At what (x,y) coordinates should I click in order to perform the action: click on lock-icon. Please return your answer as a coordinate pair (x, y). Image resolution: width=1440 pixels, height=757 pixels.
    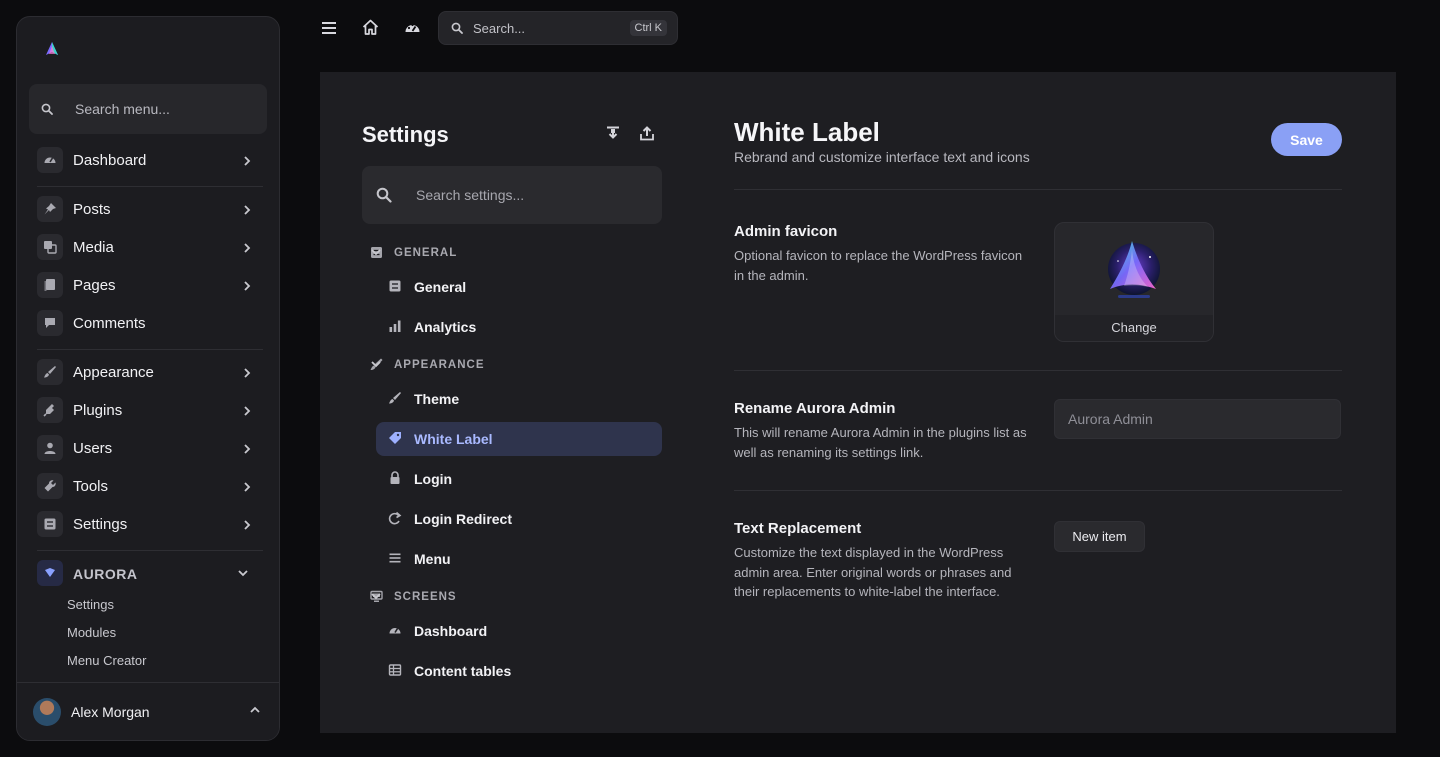
    Looking at the image, I should click on (395, 478).